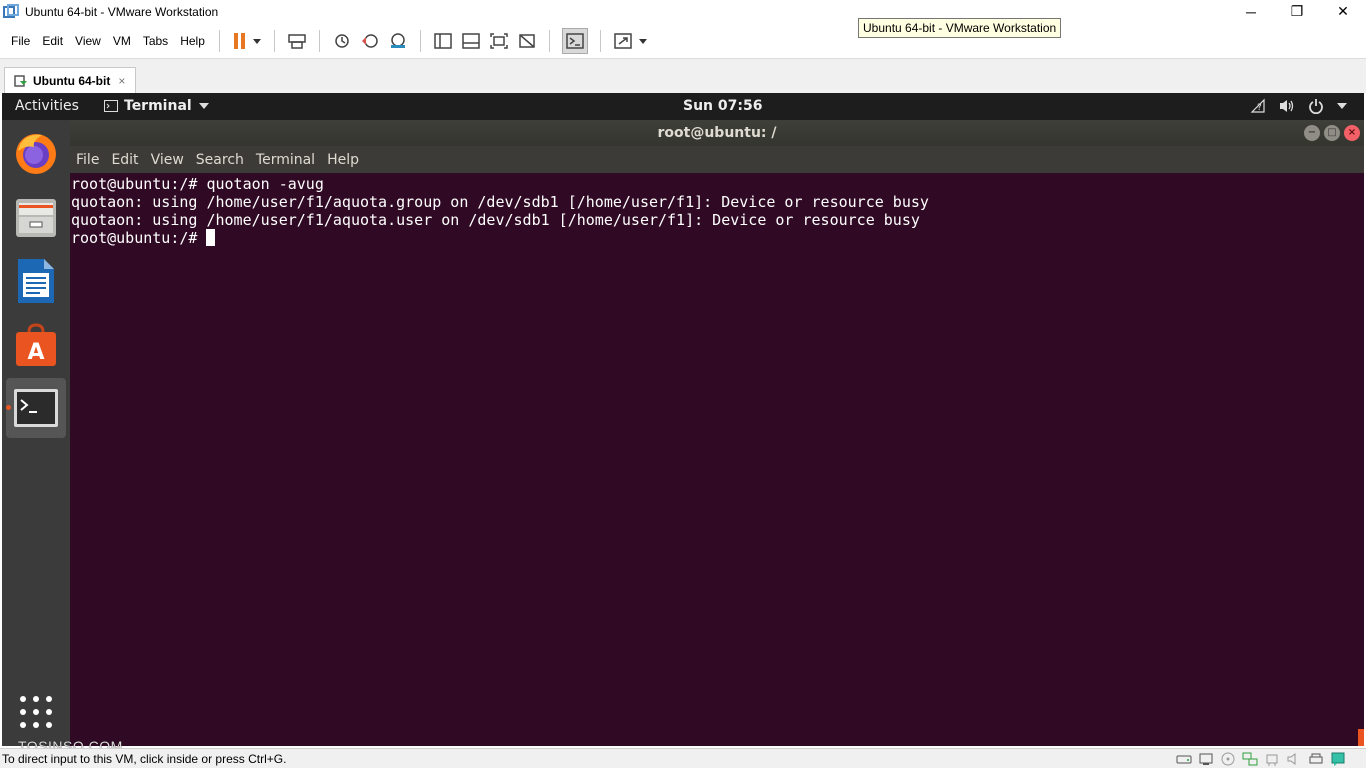 The height and width of the screenshot is (768, 1366). I want to click on printer-icon, so click(1316, 759).